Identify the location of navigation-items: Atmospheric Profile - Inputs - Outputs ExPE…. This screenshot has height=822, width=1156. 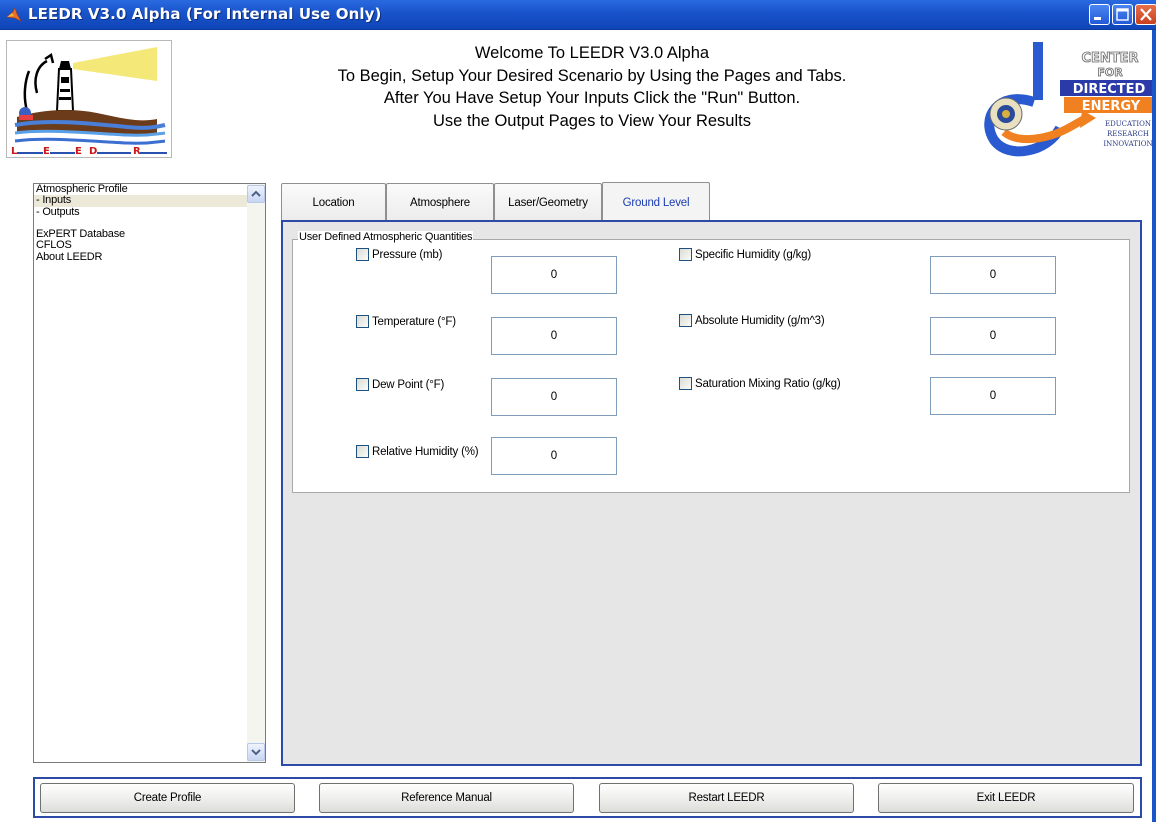
(140, 223).